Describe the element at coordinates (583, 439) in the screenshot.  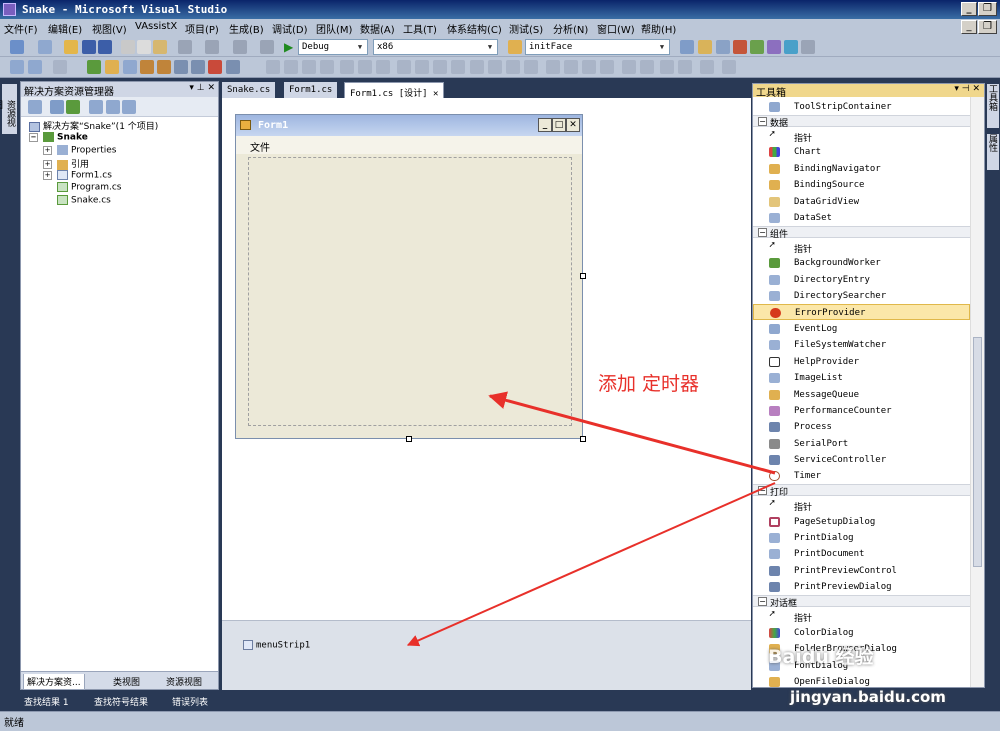
I see `resize-handle-corner` at that location.